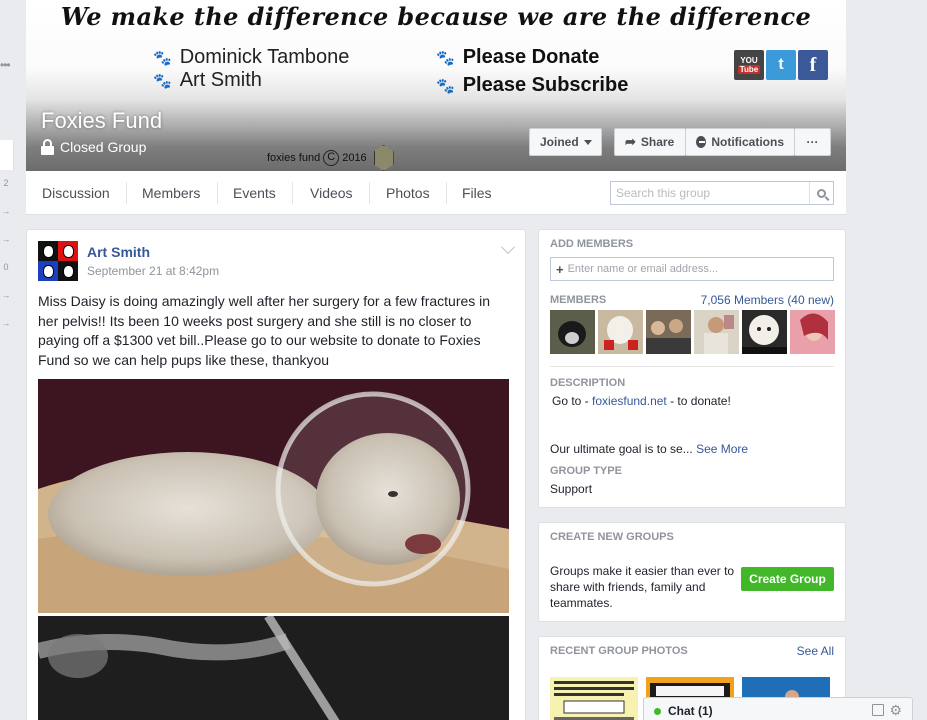  What do you see at coordinates (47, 147) in the screenshot?
I see `lock-icon` at bounding box center [47, 147].